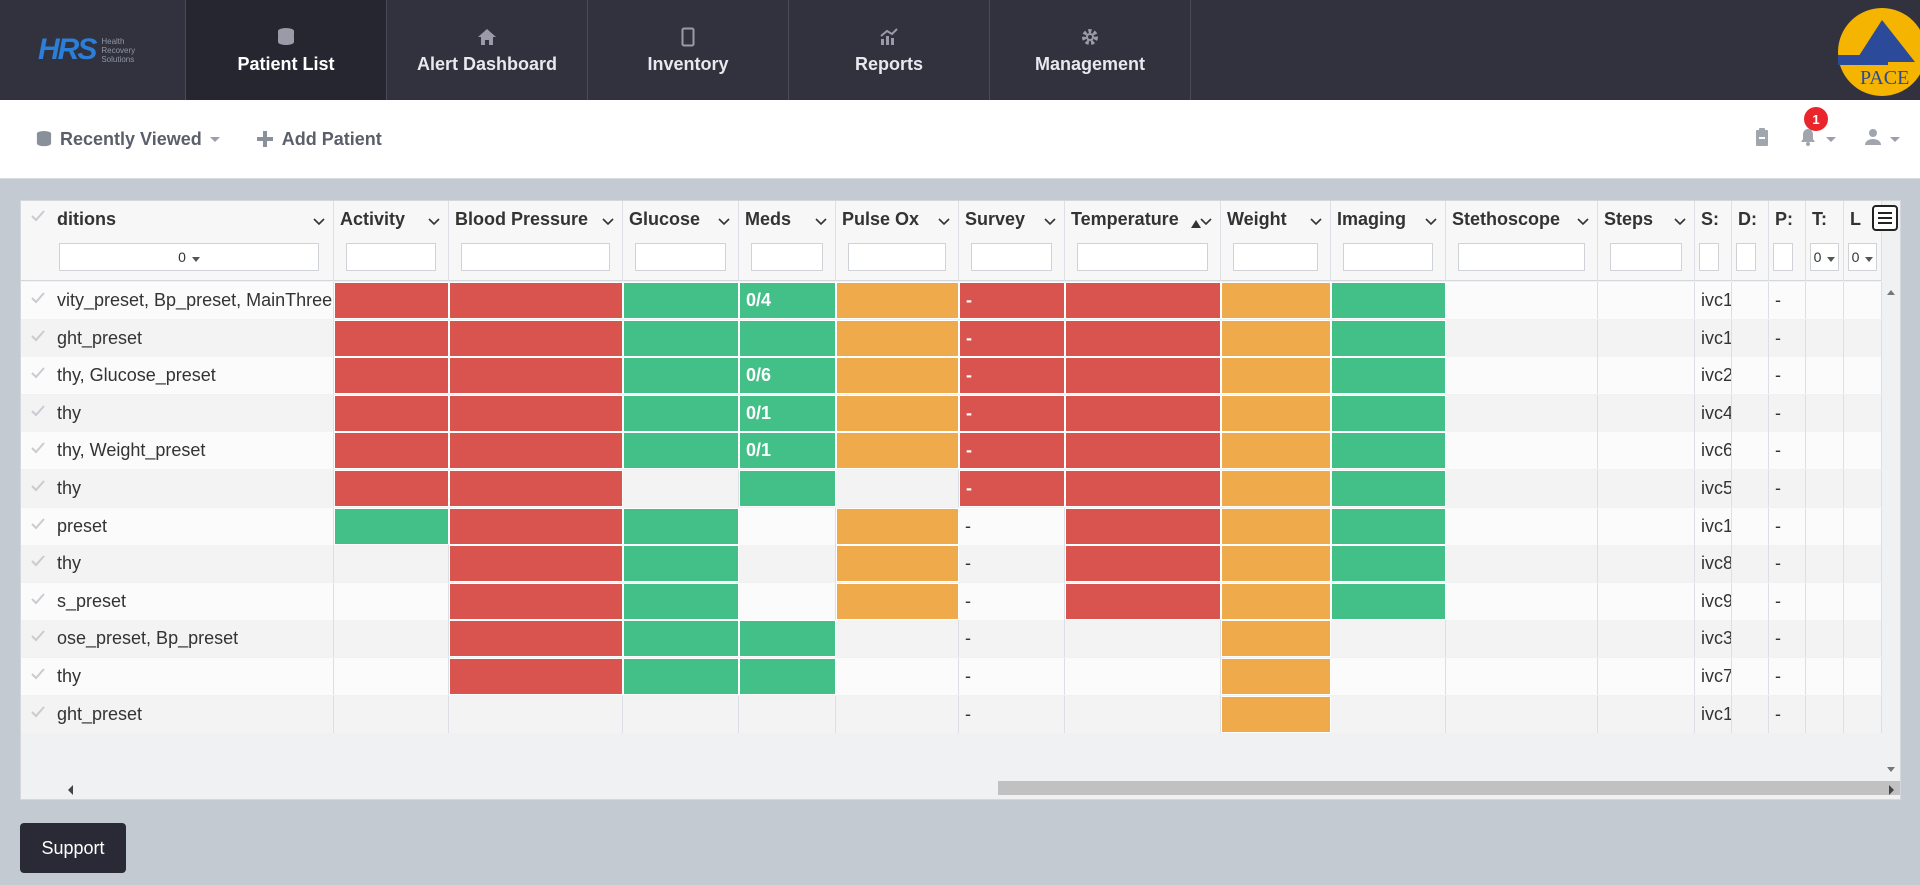  What do you see at coordinates (1646, 241) in the screenshot?
I see `column-header: Steps` at bounding box center [1646, 241].